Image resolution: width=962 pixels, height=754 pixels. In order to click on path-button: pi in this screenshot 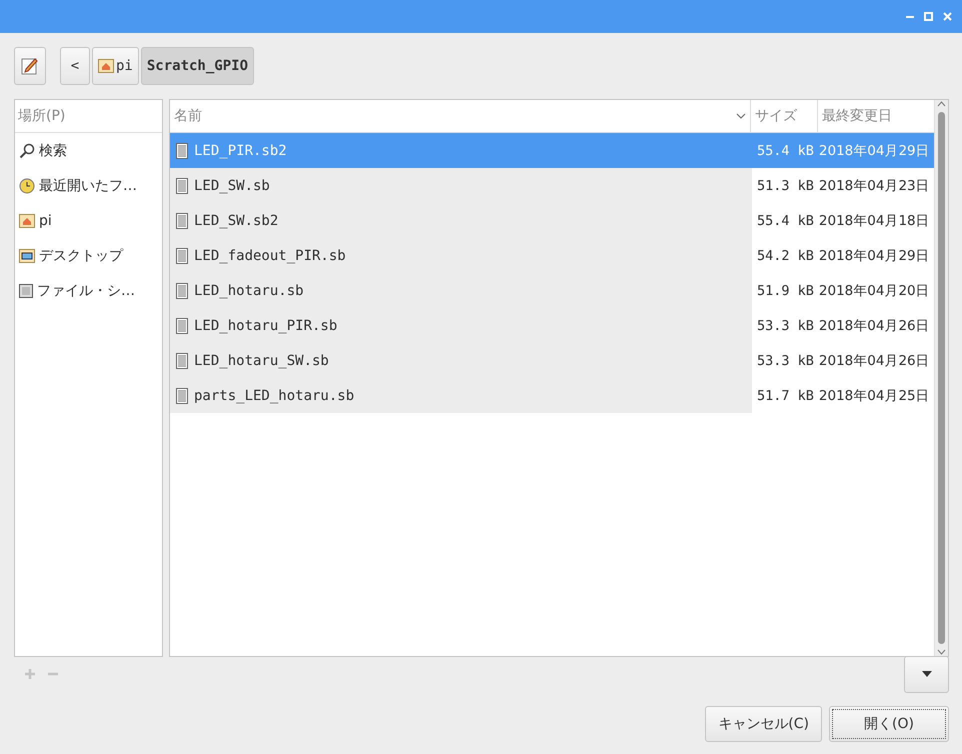, I will do `click(115, 66)`.